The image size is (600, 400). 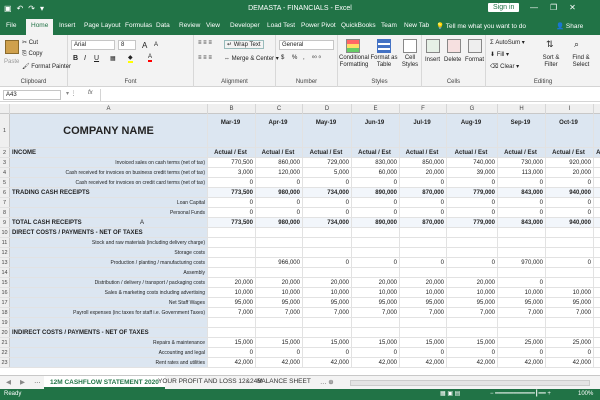 What do you see at coordinates (282, 58) in the screenshot?
I see `currency-button: $` at bounding box center [282, 58].